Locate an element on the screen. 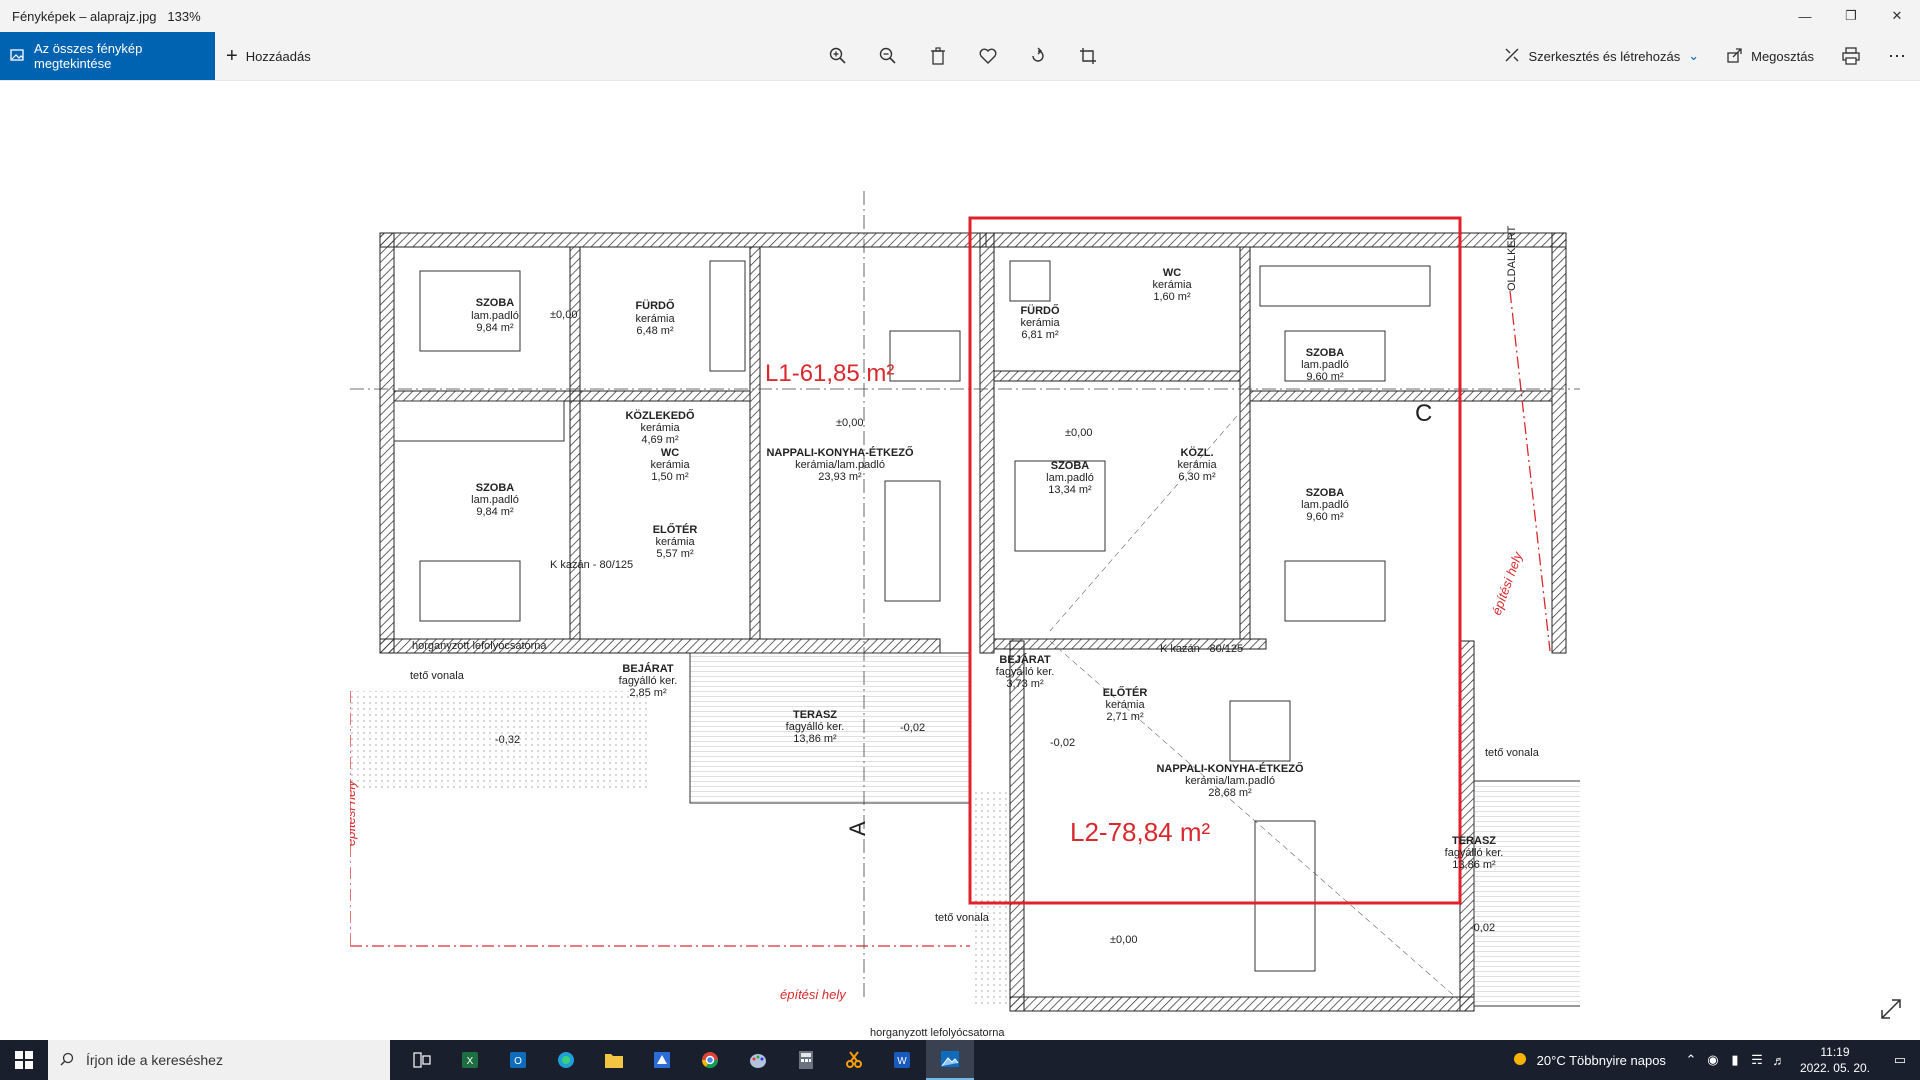  section-a-marker: A is located at coordinates (857, 828).